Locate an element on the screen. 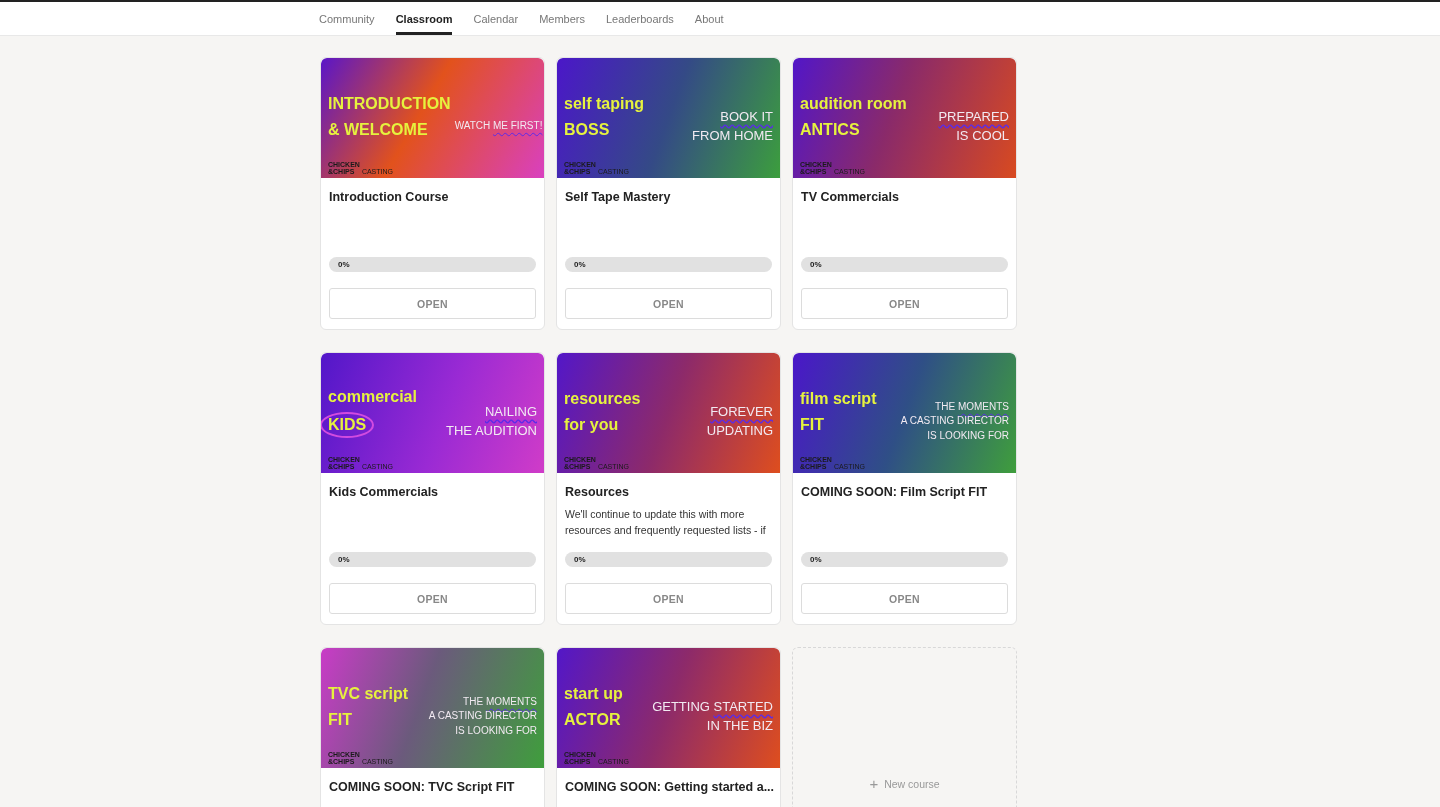 The height and width of the screenshot is (807, 1440). cover-tagline: UPDATING is located at coordinates (739, 430).